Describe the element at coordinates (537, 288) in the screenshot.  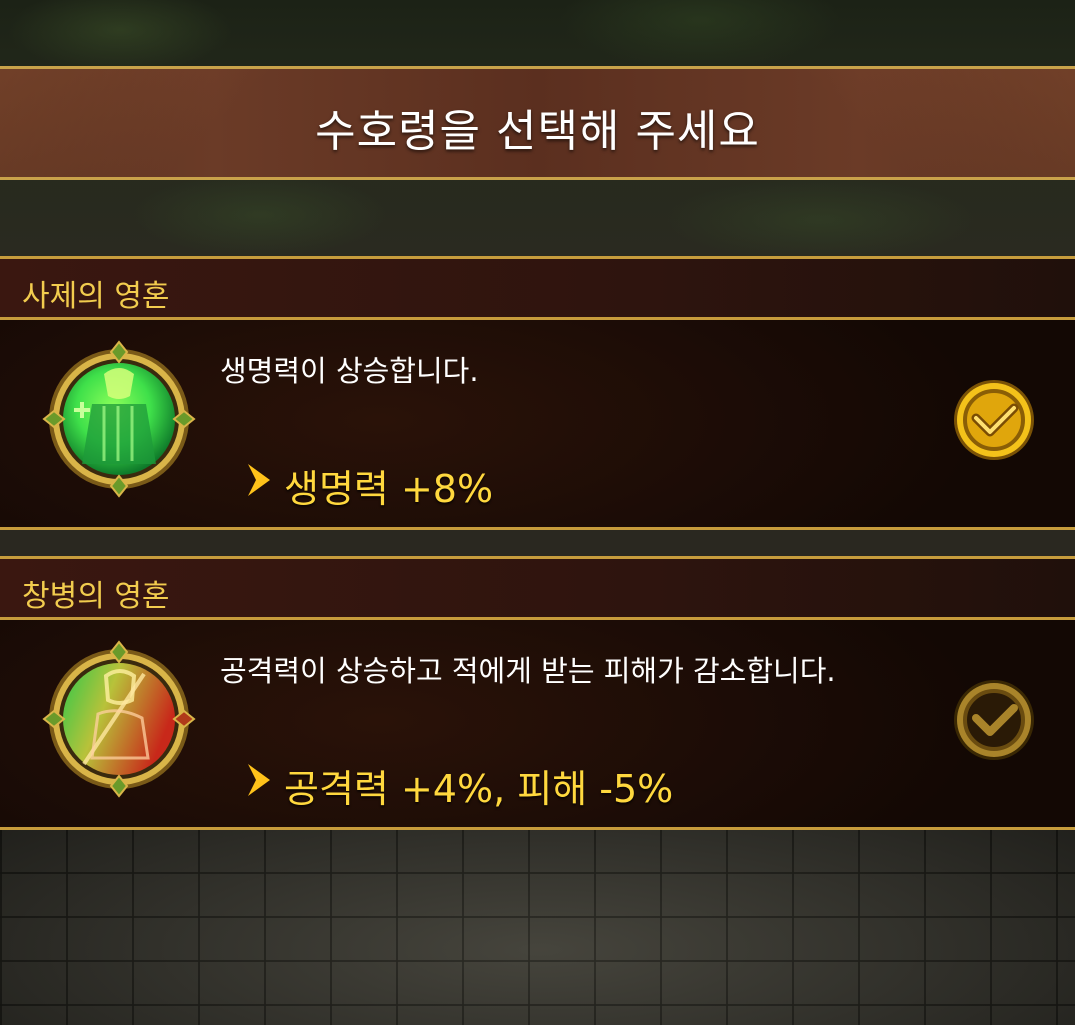
I see `option-header: 사제의 영혼` at that location.